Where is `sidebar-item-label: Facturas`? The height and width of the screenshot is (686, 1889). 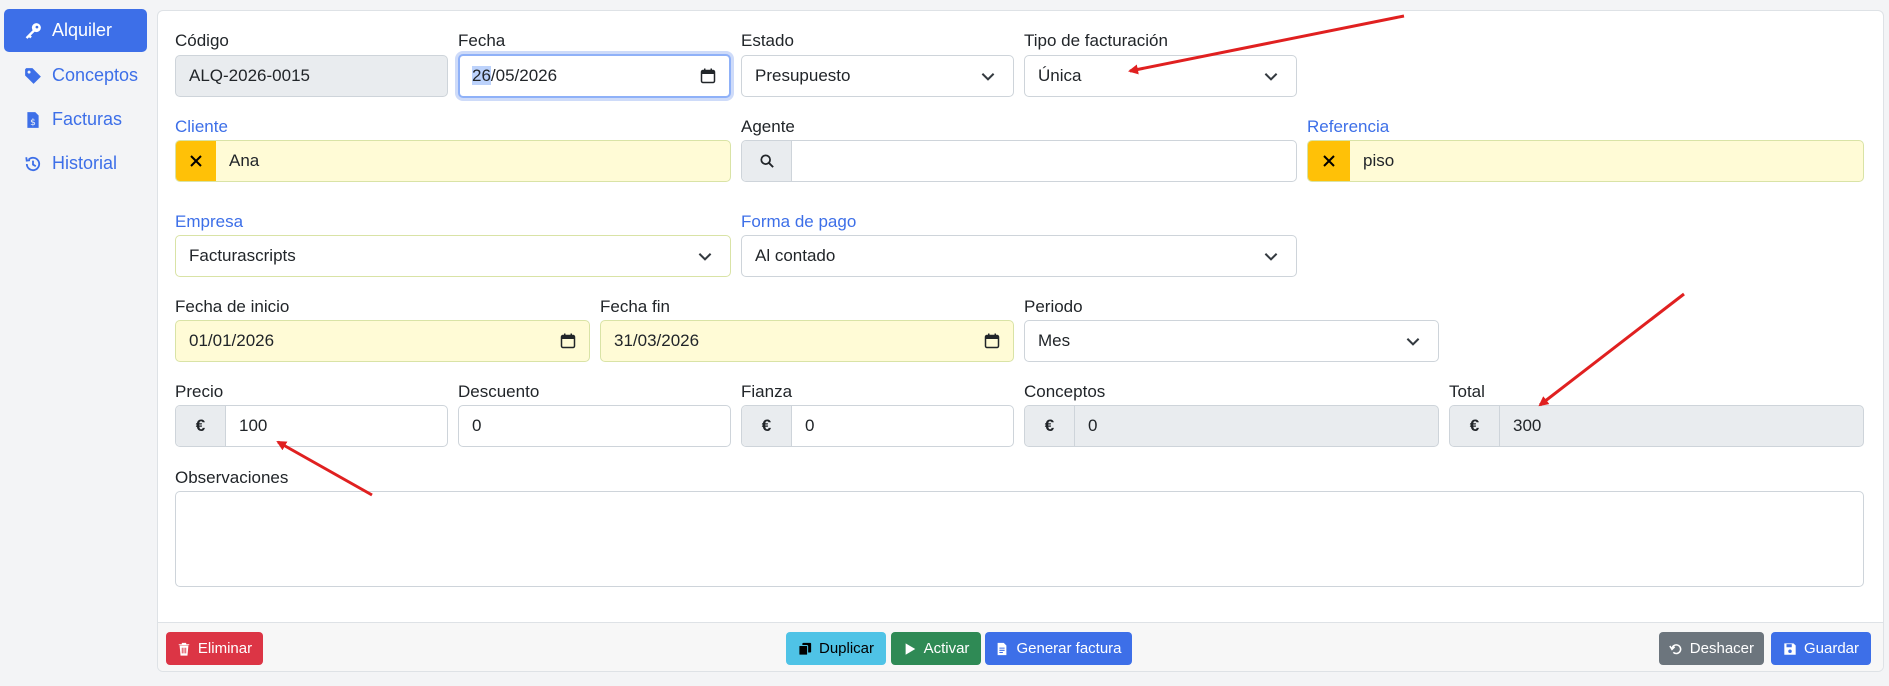 sidebar-item-label: Facturas is located at coordinates (87, 119).